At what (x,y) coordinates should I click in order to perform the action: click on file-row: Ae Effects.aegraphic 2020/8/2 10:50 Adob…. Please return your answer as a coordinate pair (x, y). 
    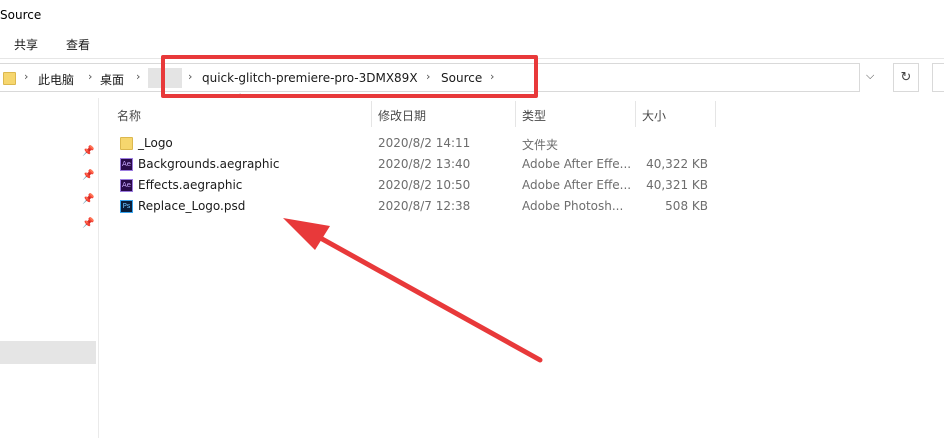
    Looking at the image, I should click on (416, 186).